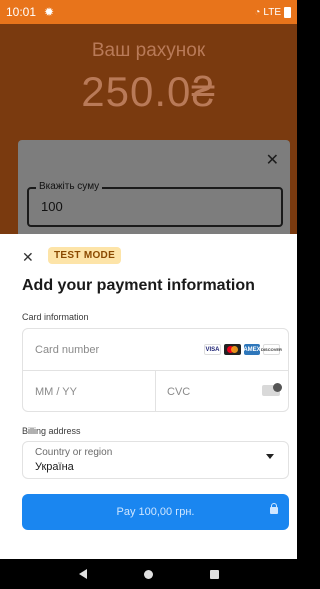 The height and width of the screenshot is (589, 320). I want to click on country-select: Country or region Україна, so click(155, 460).